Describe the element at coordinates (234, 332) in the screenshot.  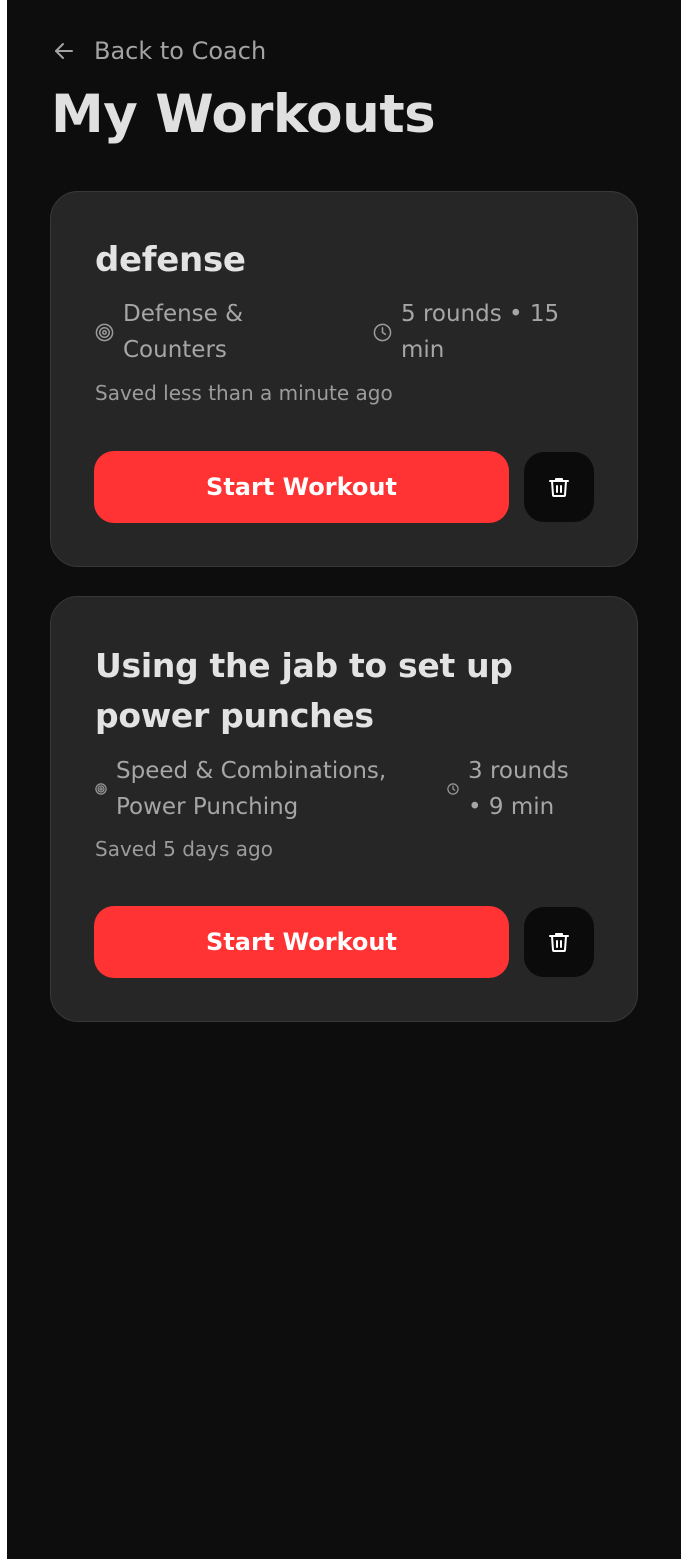
I see `workout-focus: Defense & Counters` at that location.